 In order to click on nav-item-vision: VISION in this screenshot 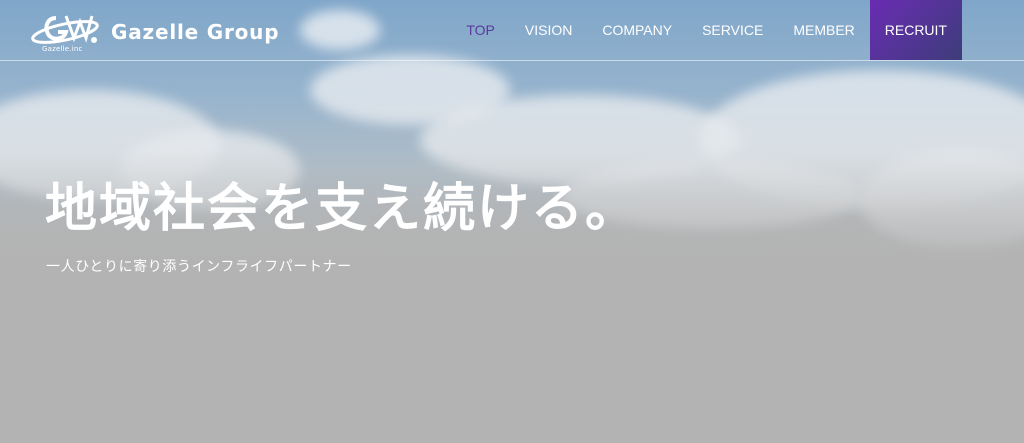, I will do `click(548, 30)`.